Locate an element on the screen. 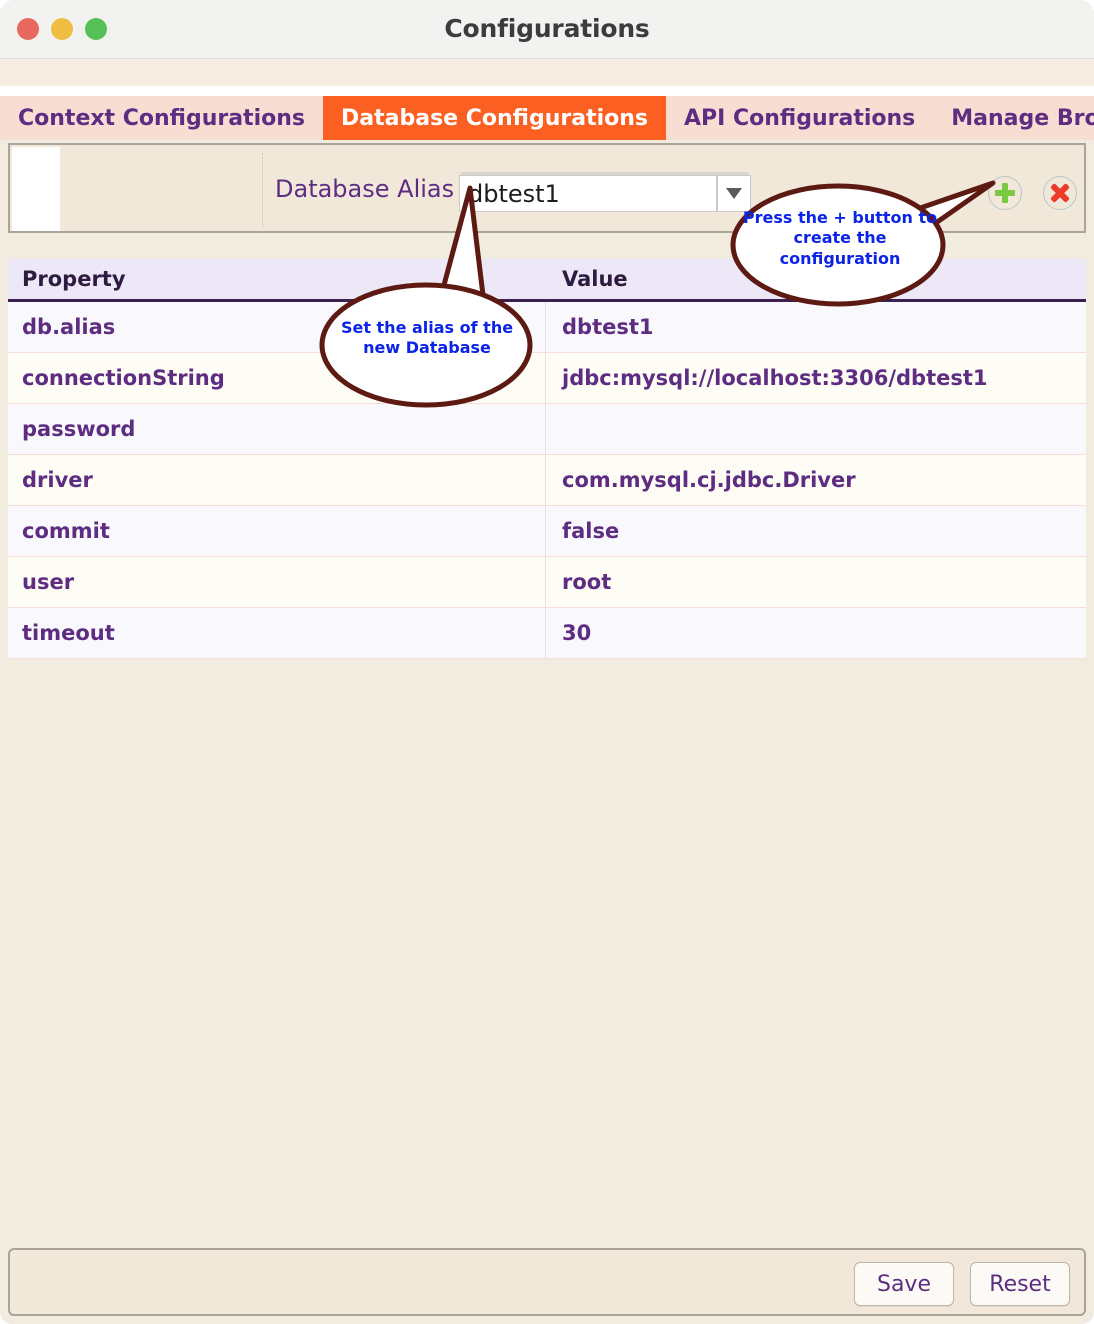 The image size is (1094, 1324). reset-button: Reset is located at coordinates (1020, 1284).